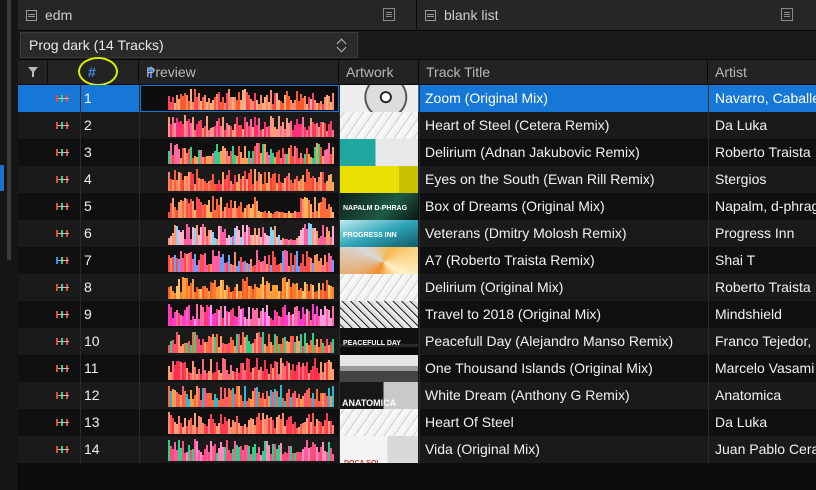  What do you see at coordinates (563, 98) in the screenshot?
I see `track-title: Zoom (Original Mix)` at bounding box center [563, 98].